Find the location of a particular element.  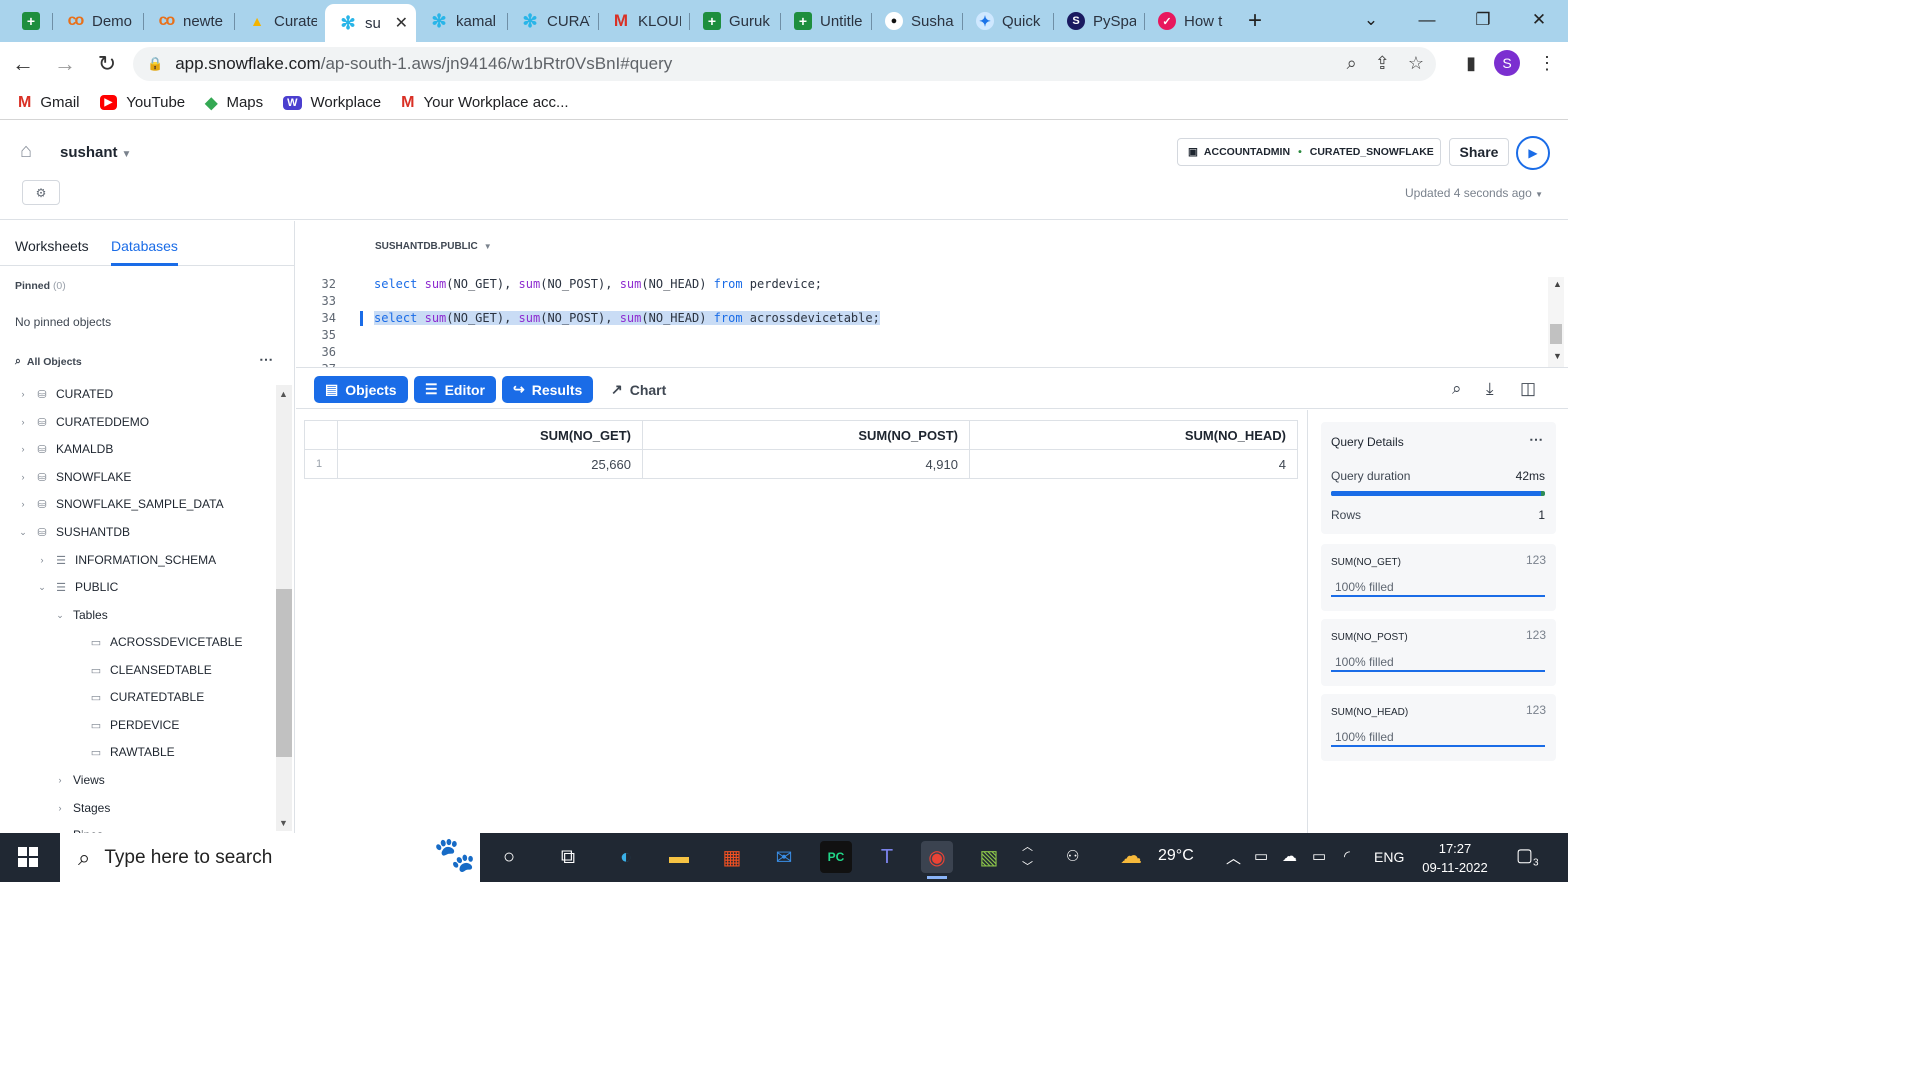

bookmark-star-icon: ☆ is located at coordinates (1416, 63).